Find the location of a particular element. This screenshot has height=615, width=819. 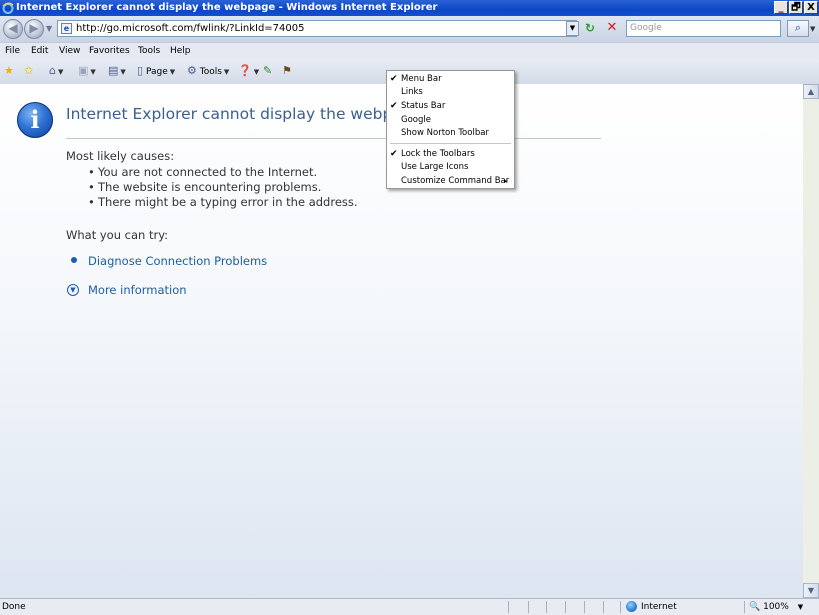

address-dropdown-button: ▼ is located at coordinates (572, 28).